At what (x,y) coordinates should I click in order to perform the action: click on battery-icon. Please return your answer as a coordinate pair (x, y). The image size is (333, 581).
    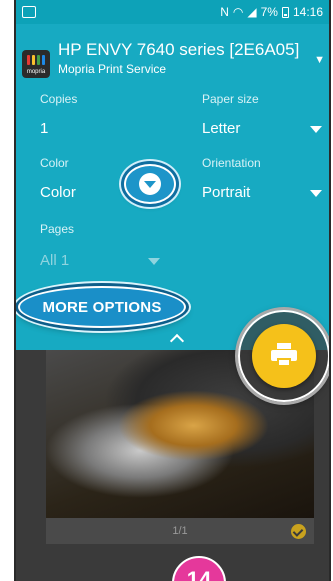
    Looking at the image, I should click on (285, 12).